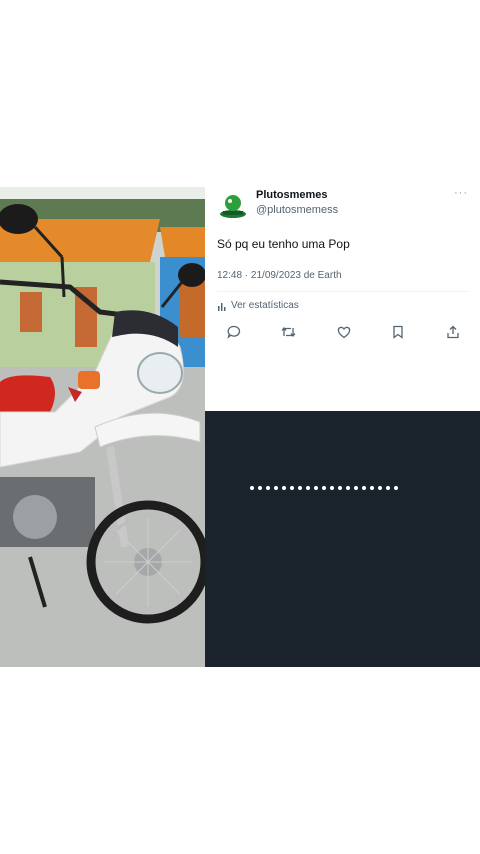 This screenshot has width=480, height=854. I want to click on bookmark-icon, so click(398, 332).